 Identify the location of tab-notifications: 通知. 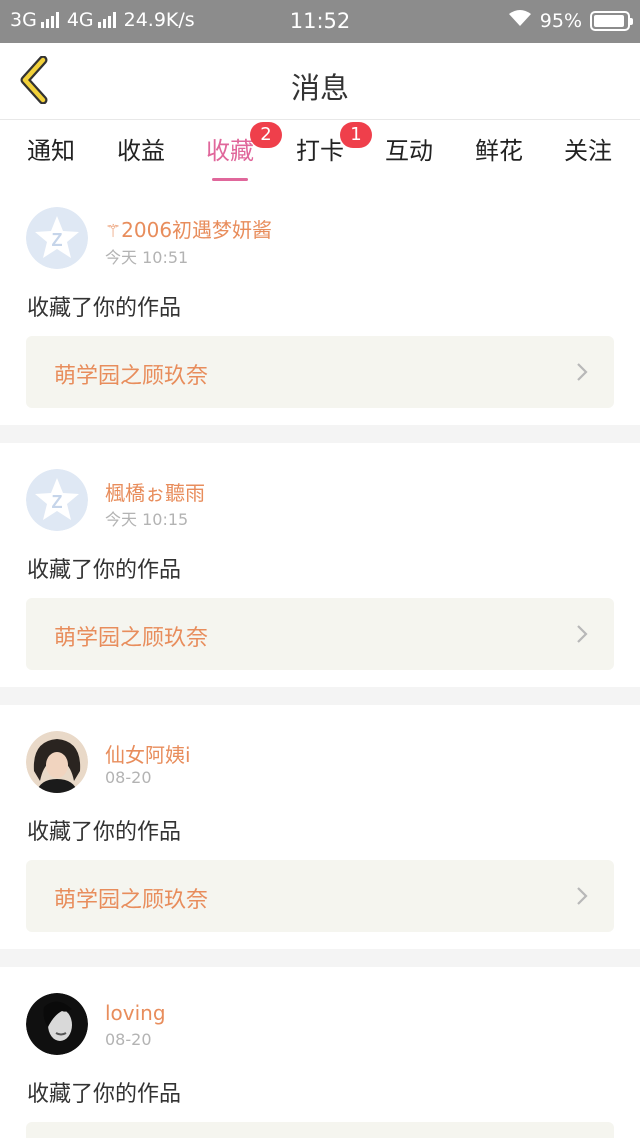
(51, 148).